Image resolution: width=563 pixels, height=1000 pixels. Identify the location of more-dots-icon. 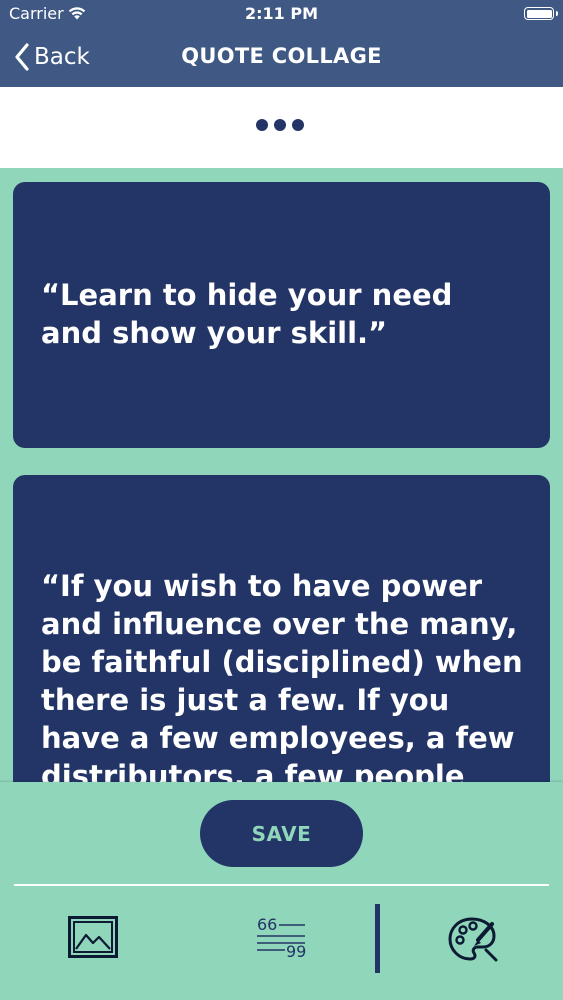
(282, 126).